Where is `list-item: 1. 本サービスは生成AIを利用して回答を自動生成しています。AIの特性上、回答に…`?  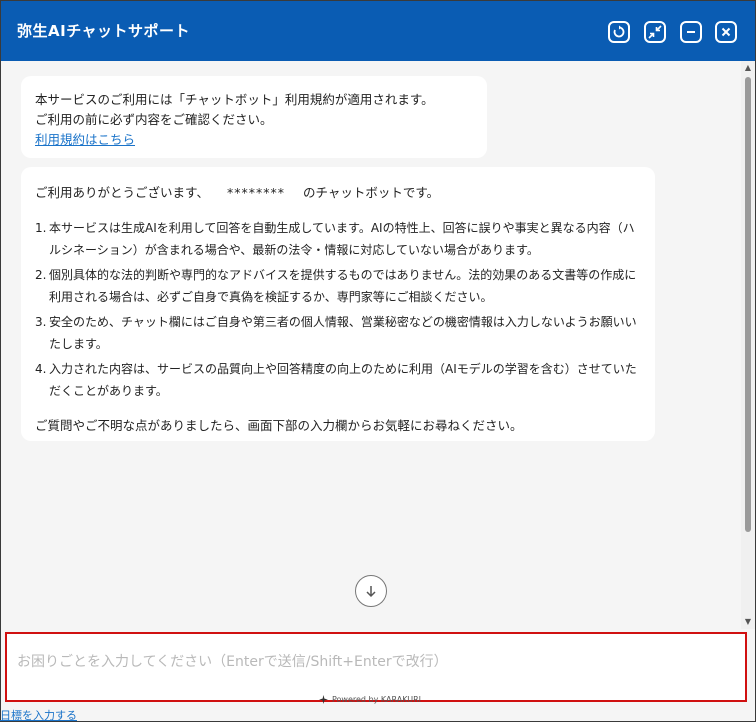
list-item: 1. 本サービスは生成AIを利用して回答を自動生成しています。AIの特性上、回答に… is located at coordinates (335, 239).